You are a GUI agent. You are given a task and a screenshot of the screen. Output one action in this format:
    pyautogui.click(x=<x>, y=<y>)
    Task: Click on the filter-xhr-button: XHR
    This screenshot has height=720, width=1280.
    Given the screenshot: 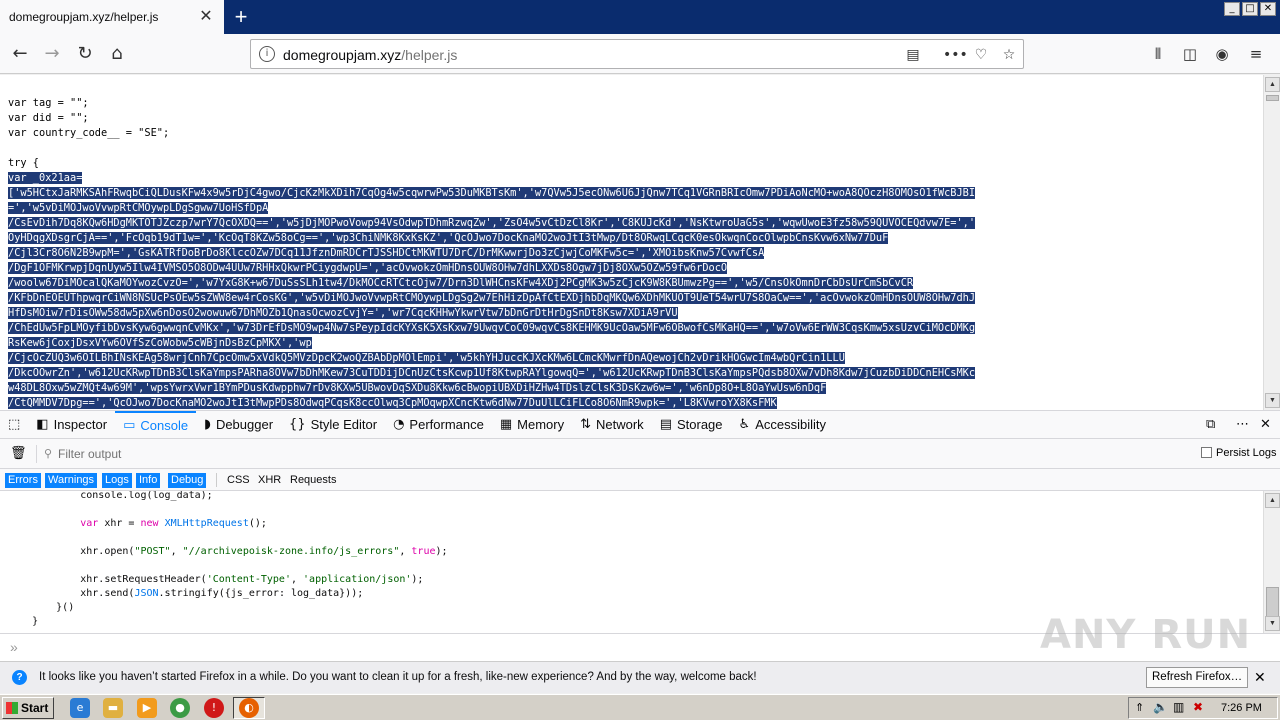 What is the action you would take?
    pyautogui.click(x=269, y=480)
    